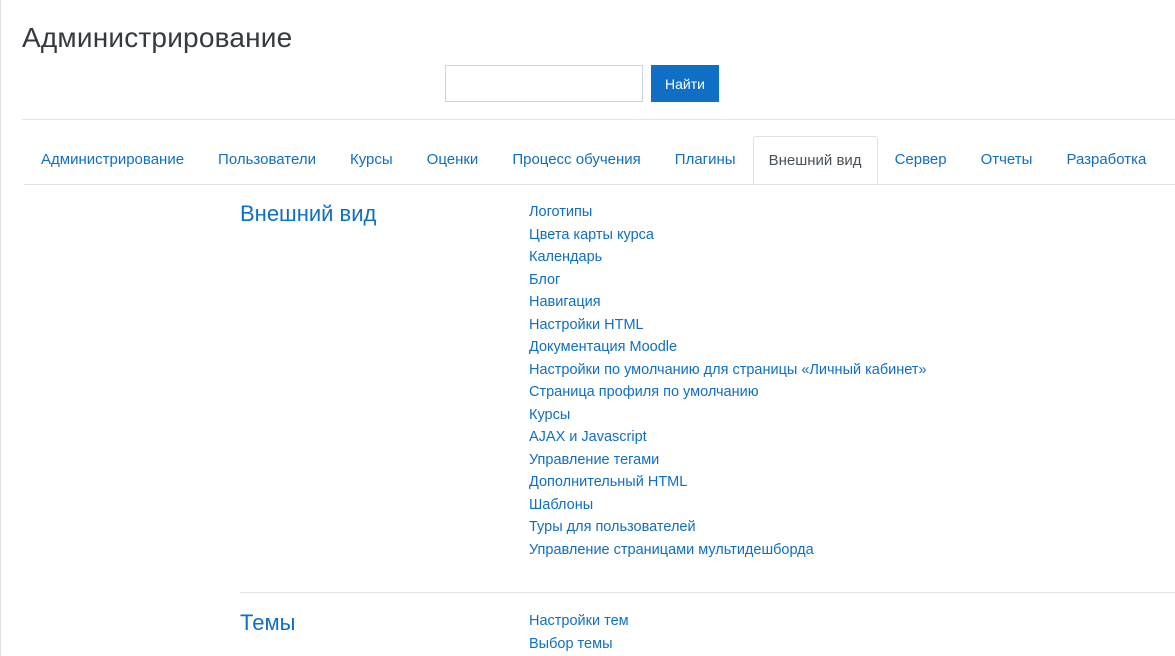  Describe the element at coordinates (728, 212) in the screenshot. I see `list-item: Логотипы` at that location.